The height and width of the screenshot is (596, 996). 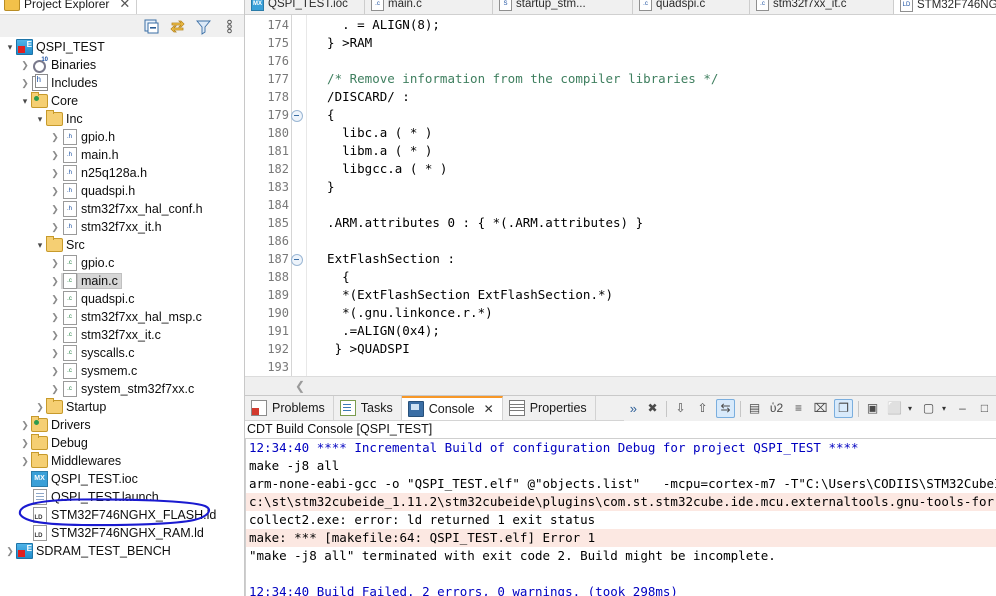 I want to click on tree-item-debug: ❯ Debug, so click(x=122, y=443).